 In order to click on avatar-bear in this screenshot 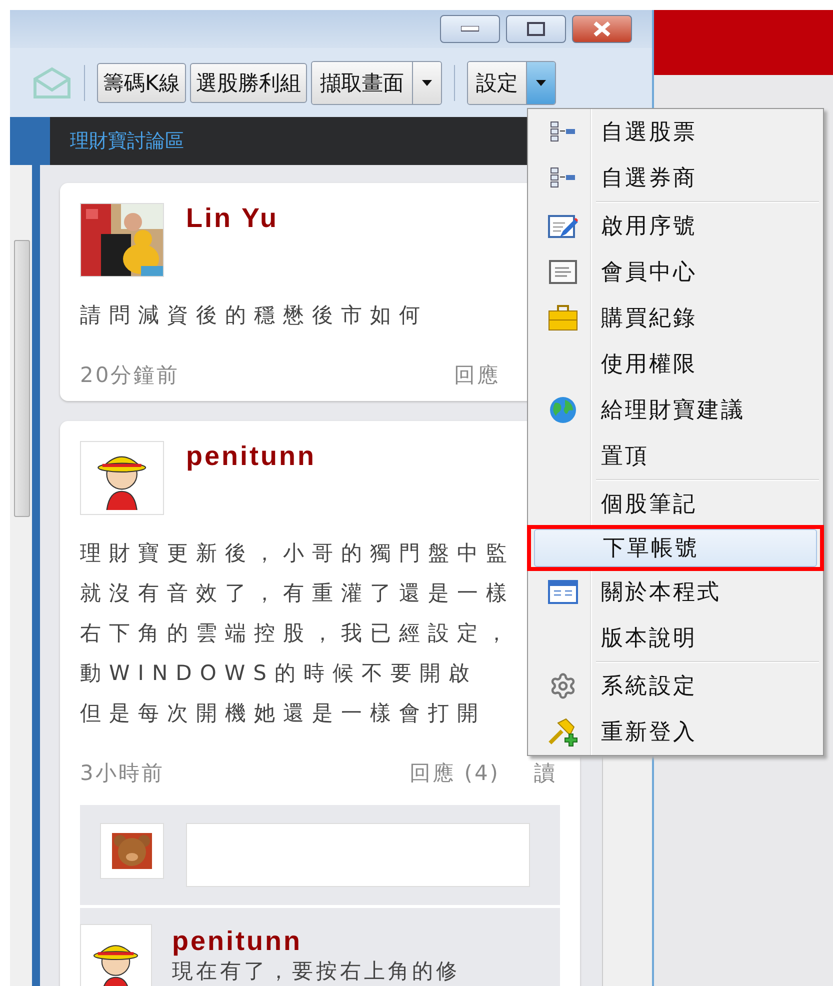, I will do `click(132, 851)`.